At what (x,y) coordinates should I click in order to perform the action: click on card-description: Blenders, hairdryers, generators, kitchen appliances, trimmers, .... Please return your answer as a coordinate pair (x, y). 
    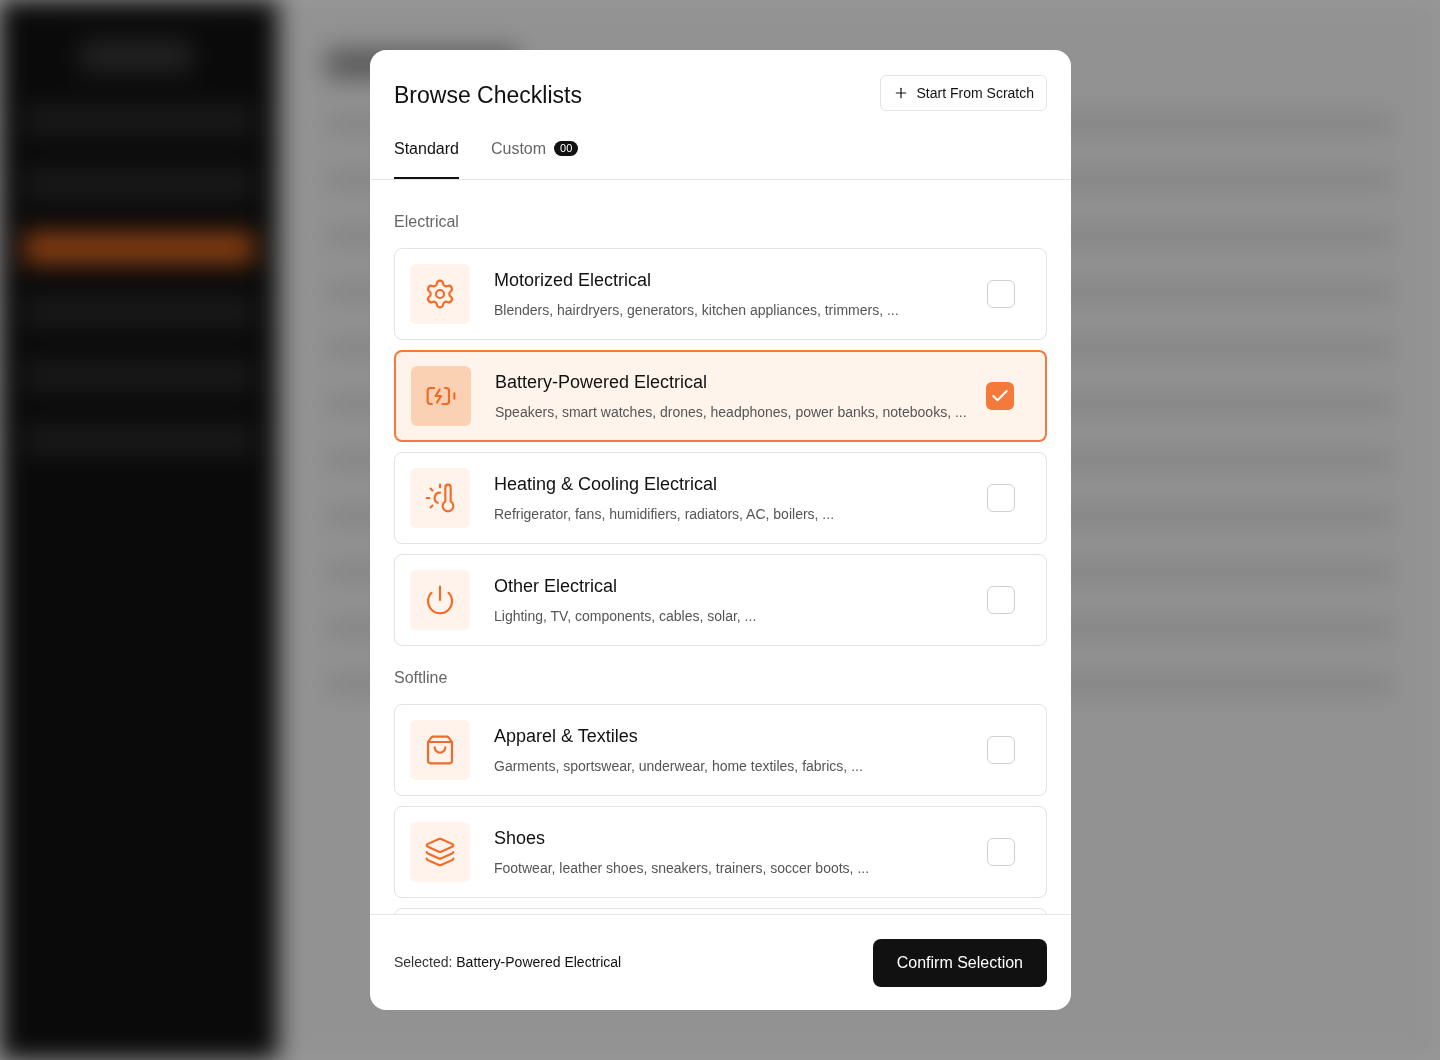
    Looking at the image, I should click on (697, 310).